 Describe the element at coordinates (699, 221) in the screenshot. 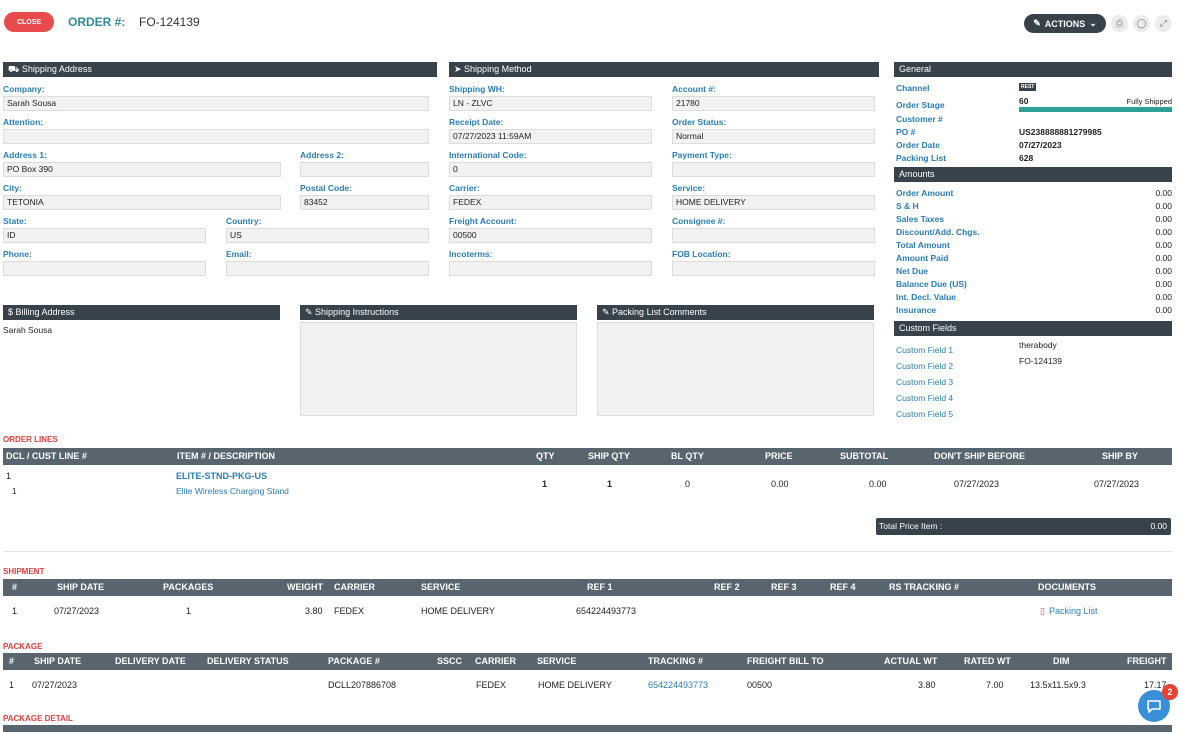

I see `consignee-label: Consignee #:` at that location.